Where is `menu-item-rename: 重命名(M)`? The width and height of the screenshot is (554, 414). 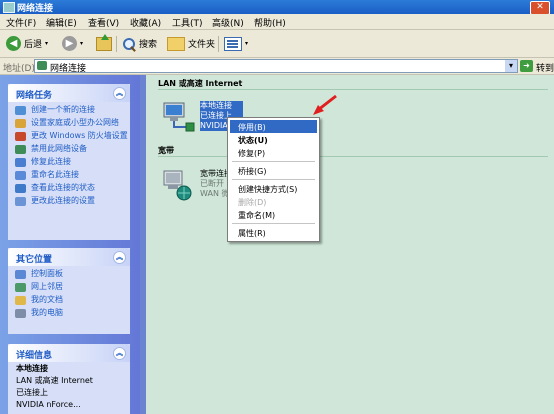 menu-item-rename: 重命名(M) is located at coordinates (273, 214).